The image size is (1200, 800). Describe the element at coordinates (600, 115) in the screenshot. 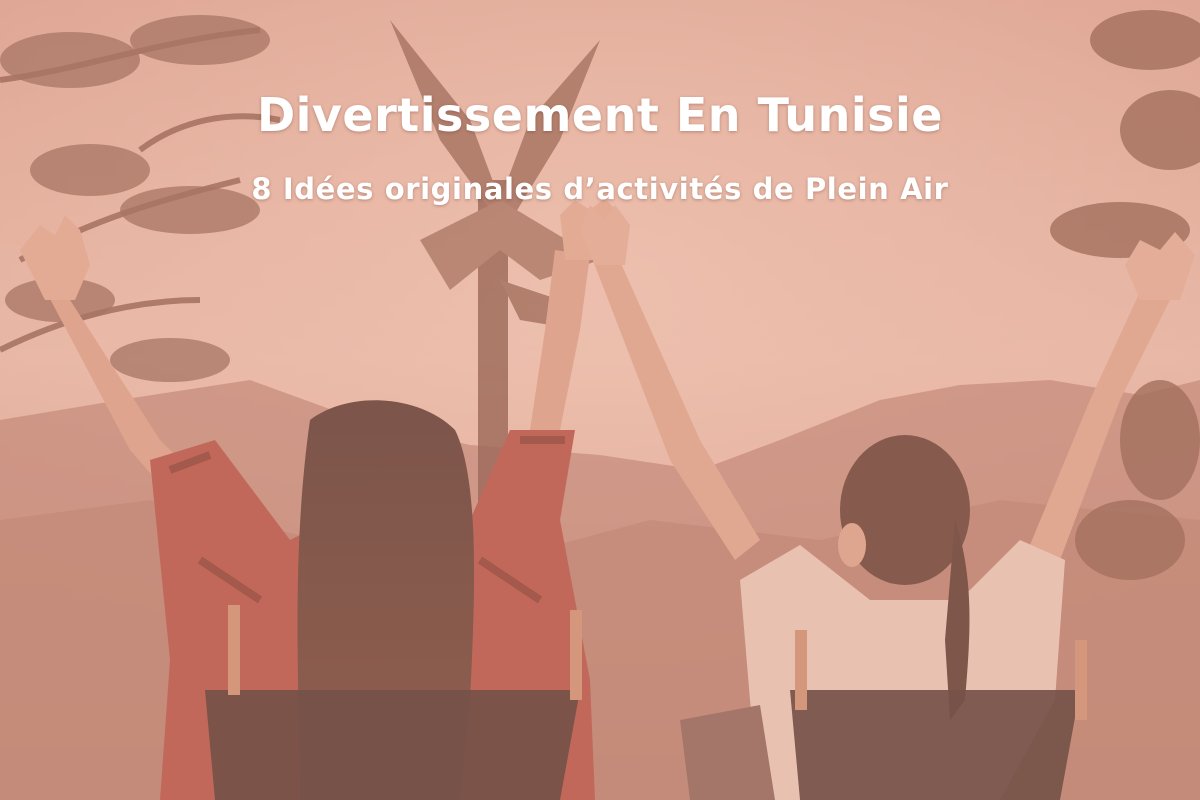

I see `banner-title: Divertissement En Tunisie` at that location.